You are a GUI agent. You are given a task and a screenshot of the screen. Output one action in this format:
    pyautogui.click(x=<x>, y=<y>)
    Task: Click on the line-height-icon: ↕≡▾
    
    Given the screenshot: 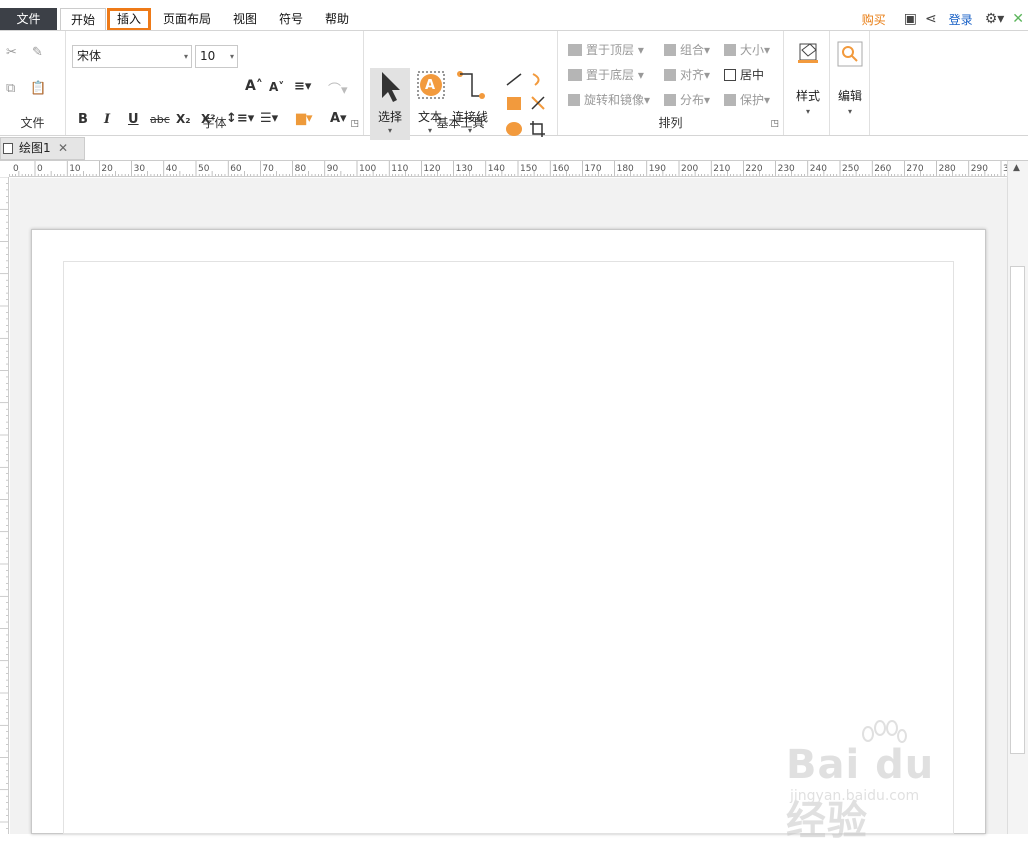 What is the action you would take?
    pyautogui.click(x=240, y=118)
    